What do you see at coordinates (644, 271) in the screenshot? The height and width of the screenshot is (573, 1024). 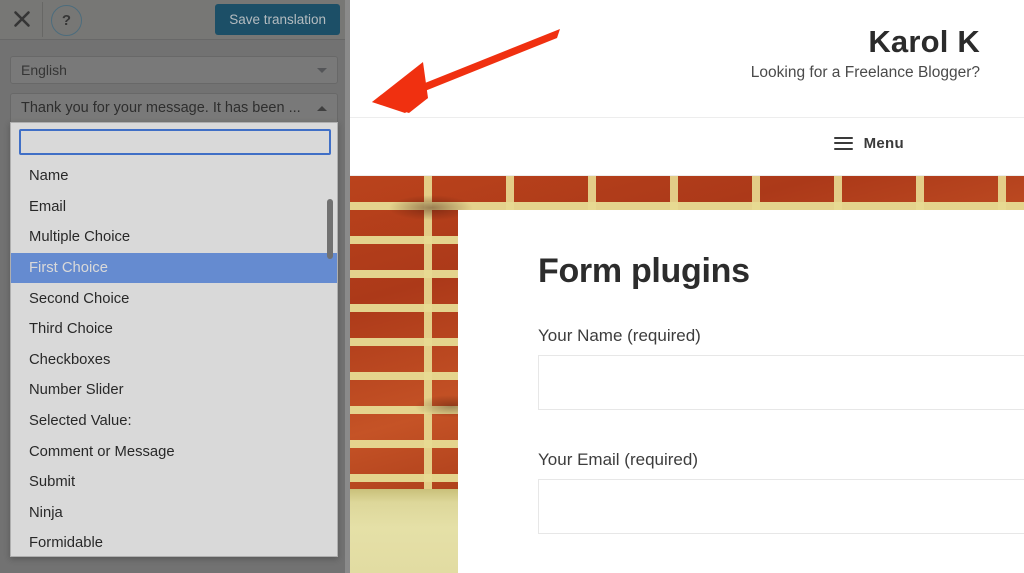 I see `page-title: Form plugins` at bounding box center [644, 271].